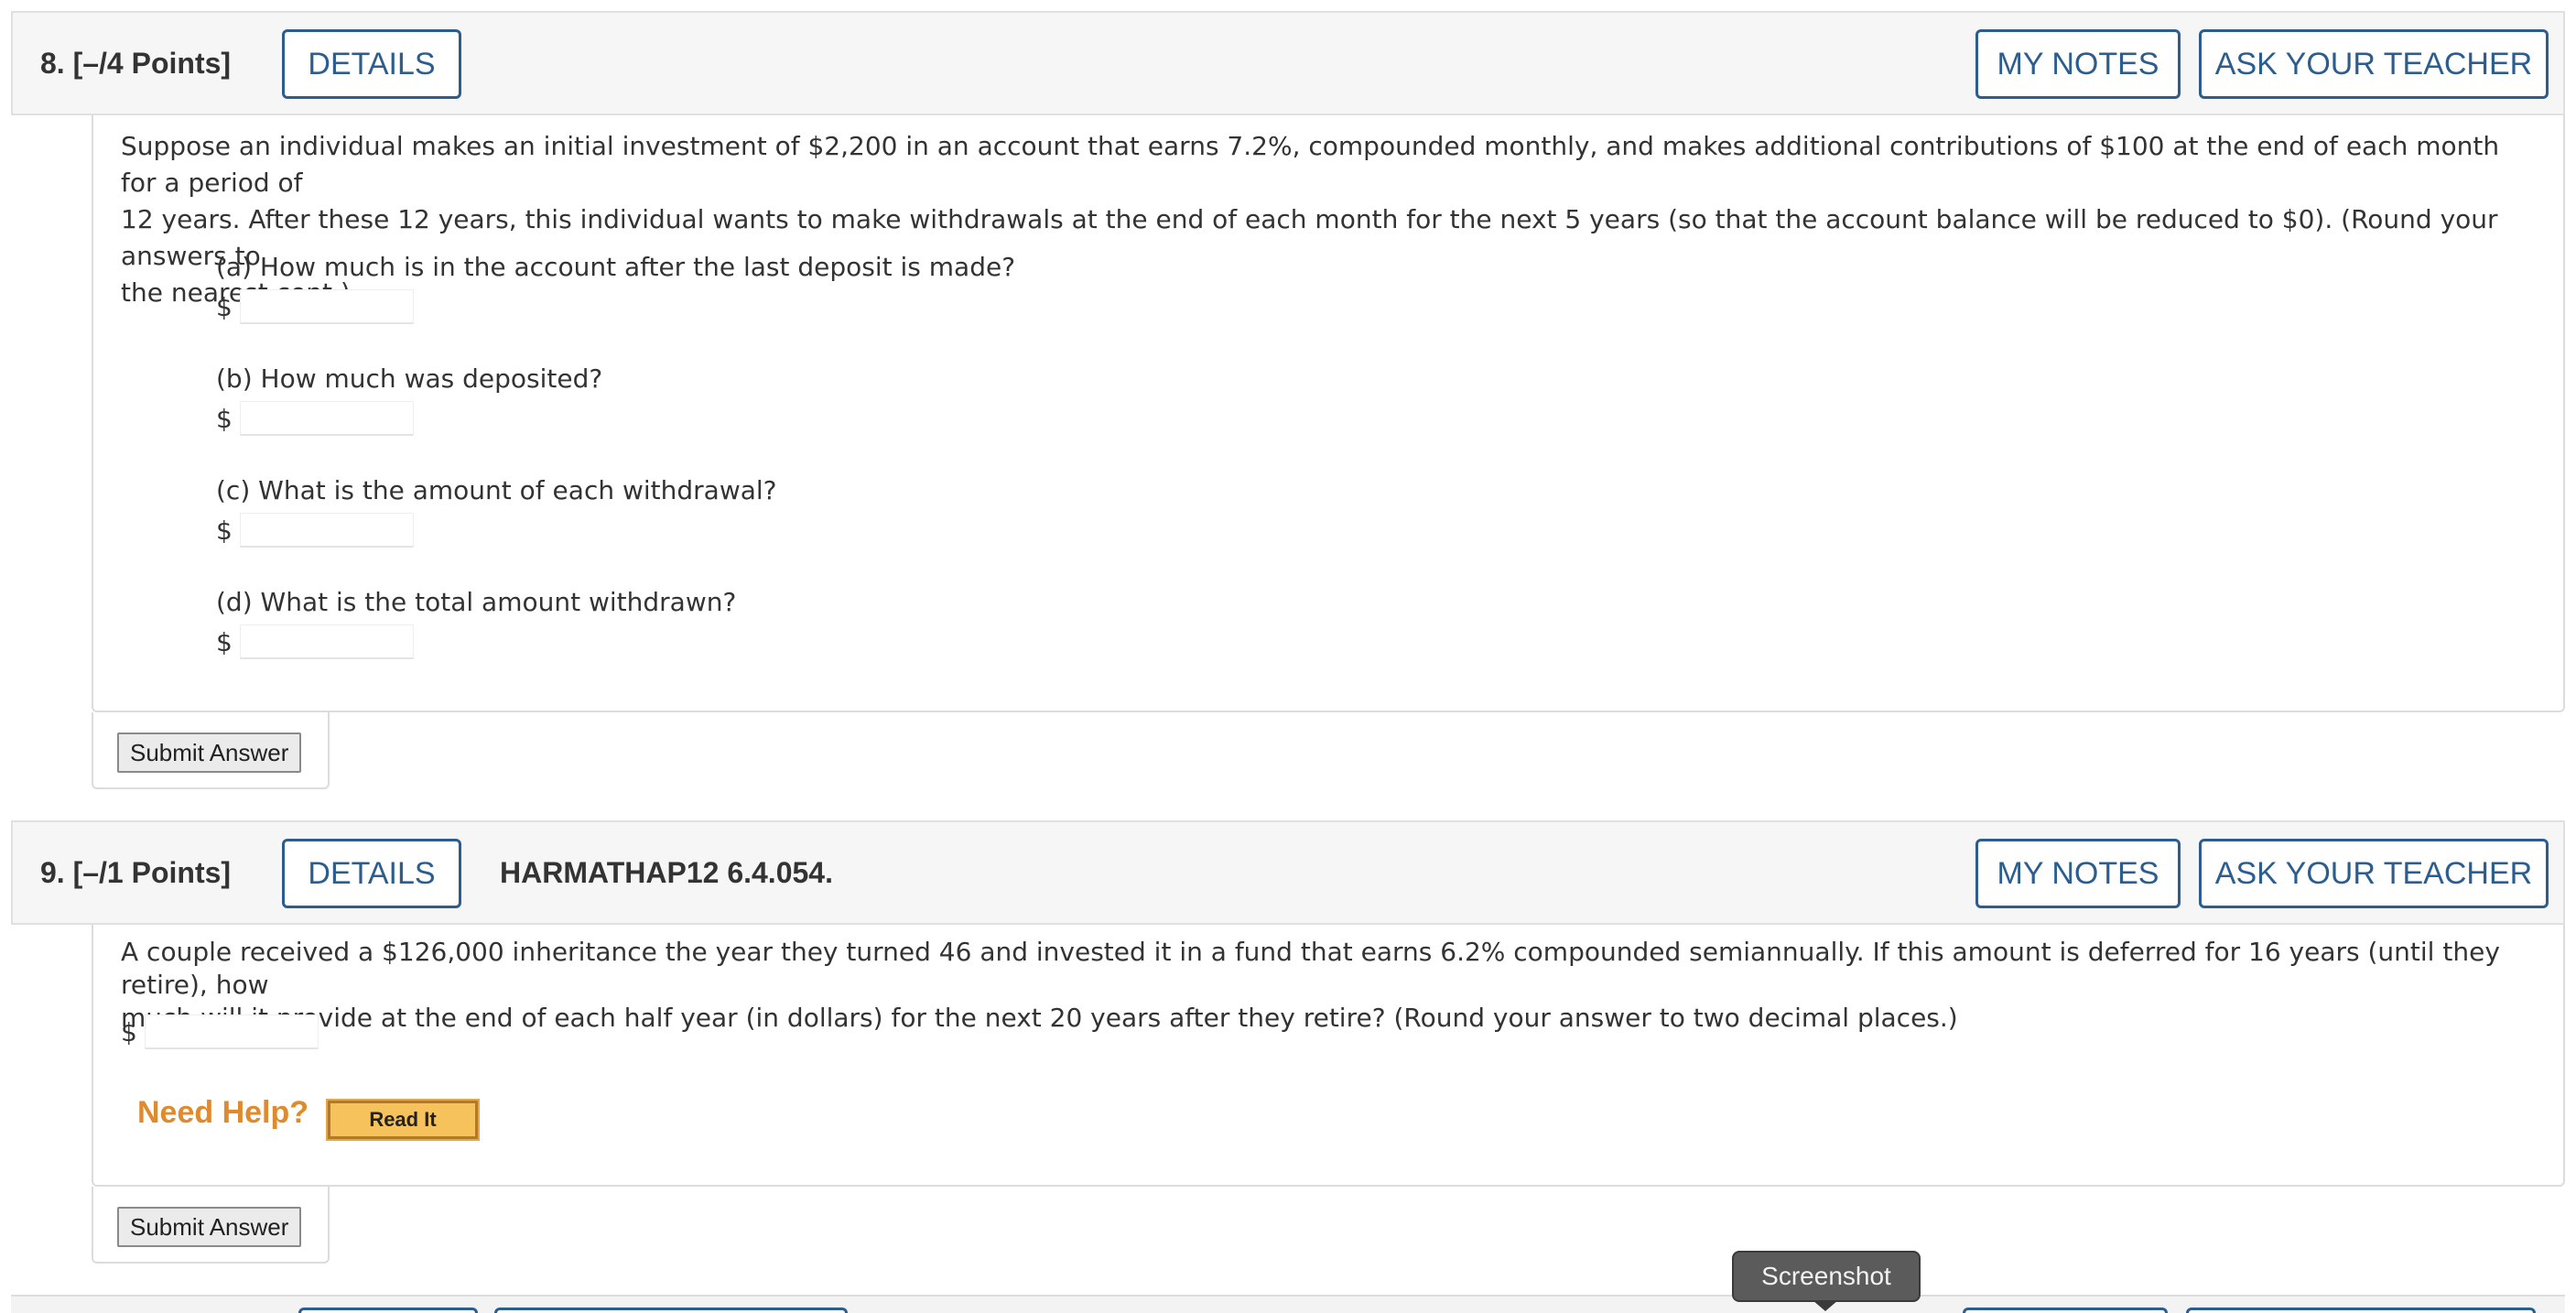  Describe the element at coordinates (1827, 1276) in the screenshot. I see `screenshot-tooltip: Screenshot` at that location.